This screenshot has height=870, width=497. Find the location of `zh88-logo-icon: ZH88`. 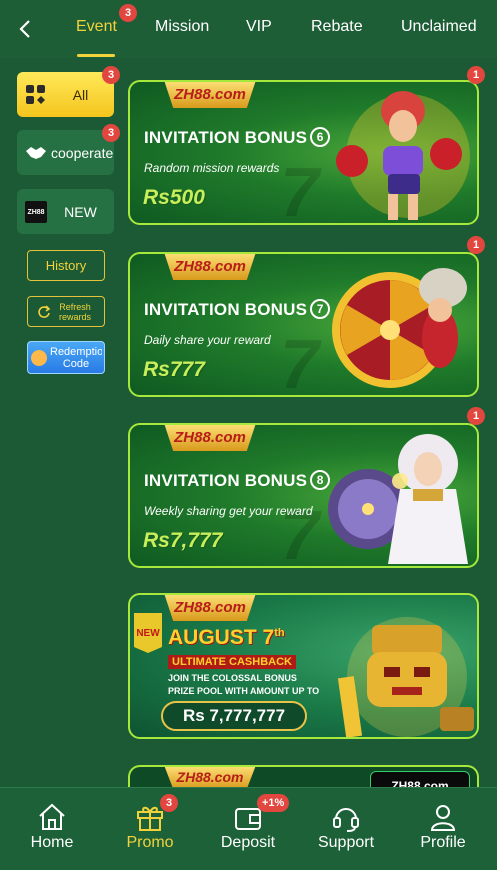

zh88-logo-icon: ZH88 is located at coordinates (36, 212).